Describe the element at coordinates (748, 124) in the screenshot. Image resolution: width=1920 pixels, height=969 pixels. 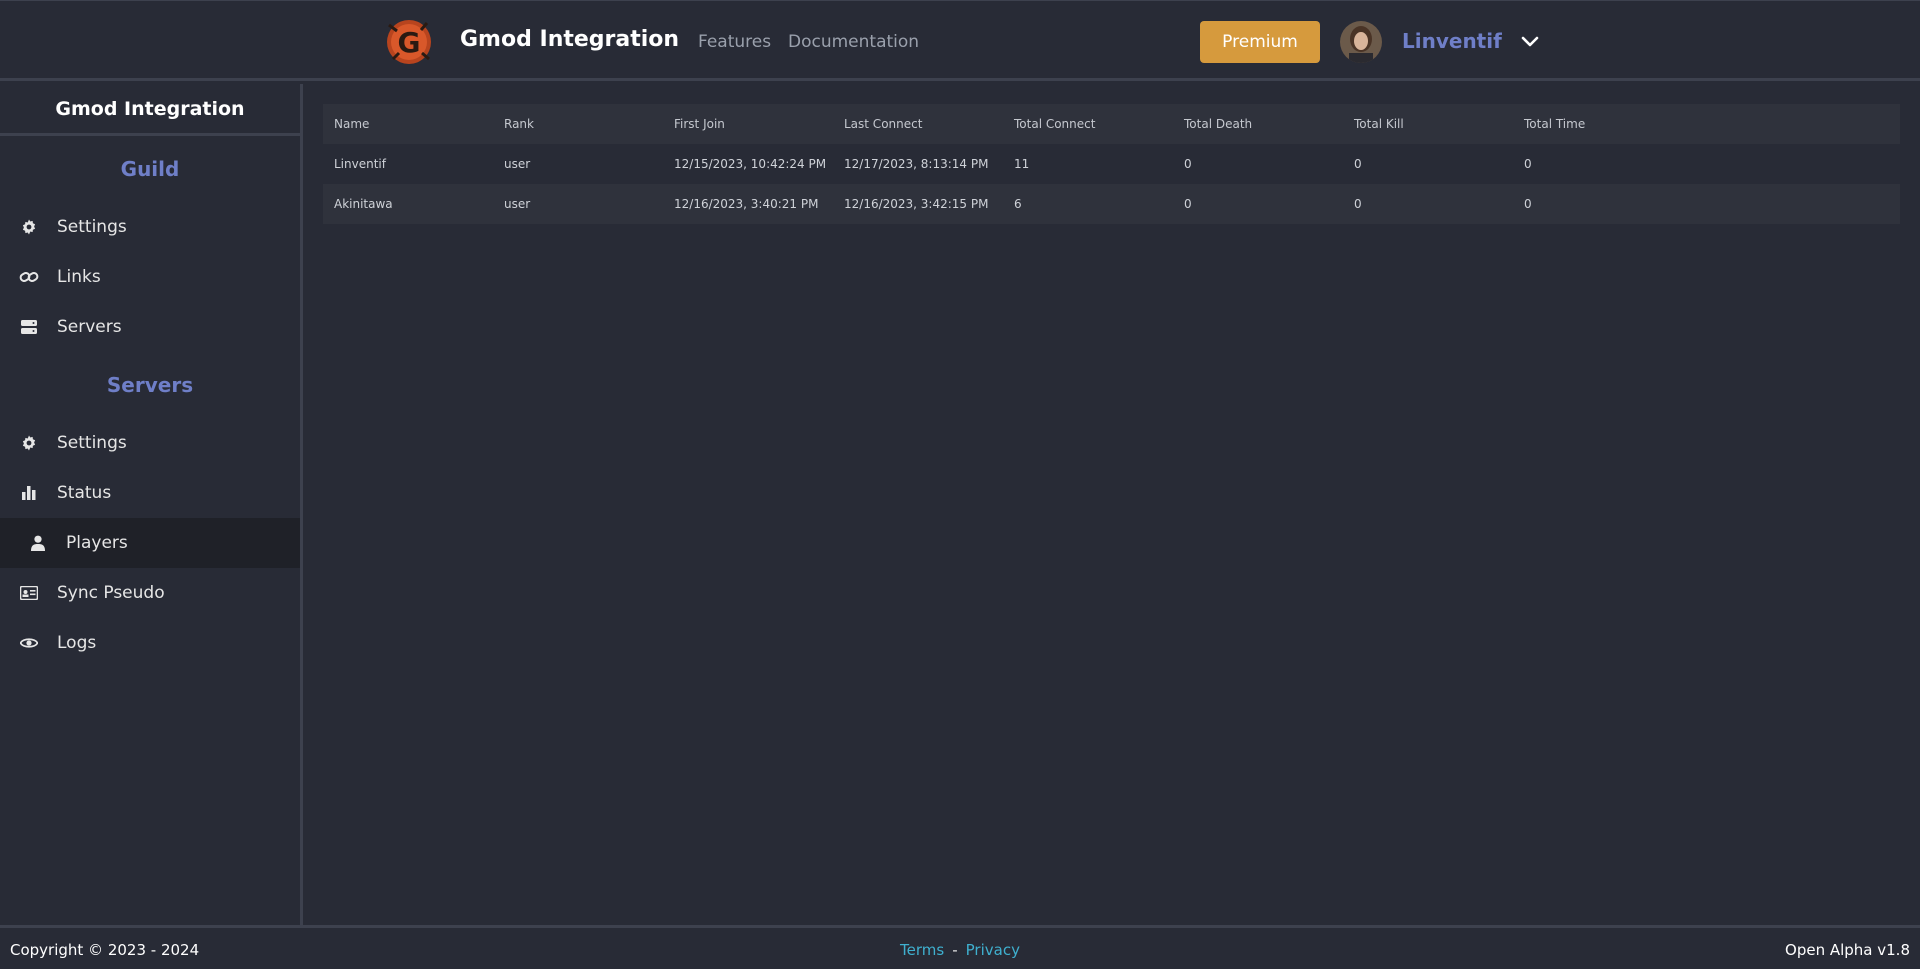
I see `column-header-first-join: First Join` at that location.